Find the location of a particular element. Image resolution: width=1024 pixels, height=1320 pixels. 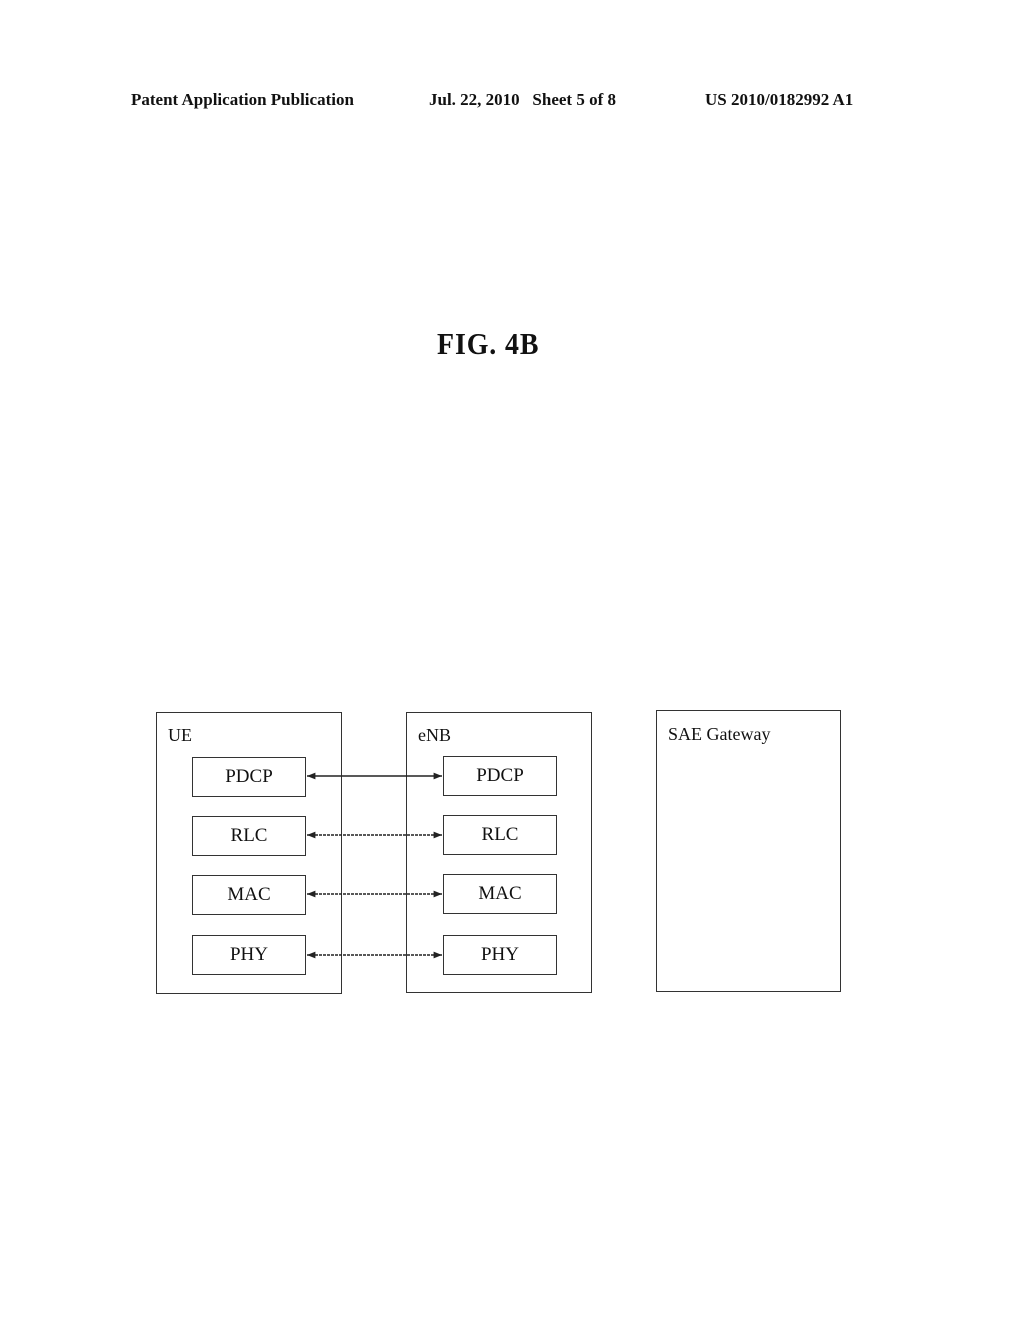

ue-rlc-layer: RLC is located at coordinates (249, 836).